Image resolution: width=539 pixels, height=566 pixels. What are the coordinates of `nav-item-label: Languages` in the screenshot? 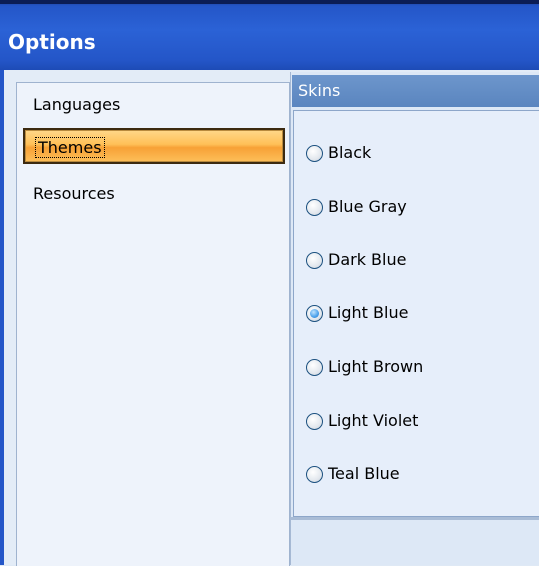 It's located at (77, 104).